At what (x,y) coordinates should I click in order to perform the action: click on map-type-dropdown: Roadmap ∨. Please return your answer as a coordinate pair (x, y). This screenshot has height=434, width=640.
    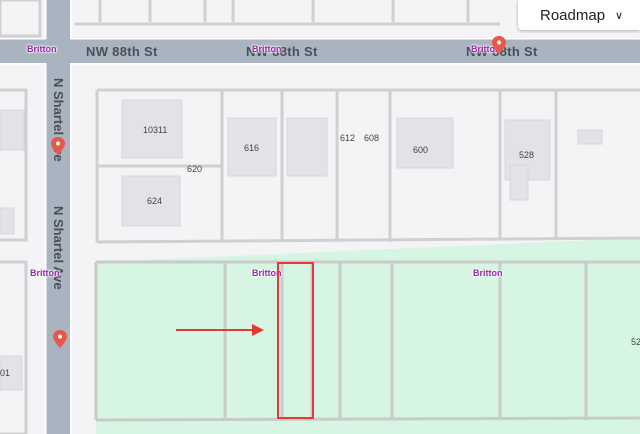
    Looking at the image, I should click on (579, 15).